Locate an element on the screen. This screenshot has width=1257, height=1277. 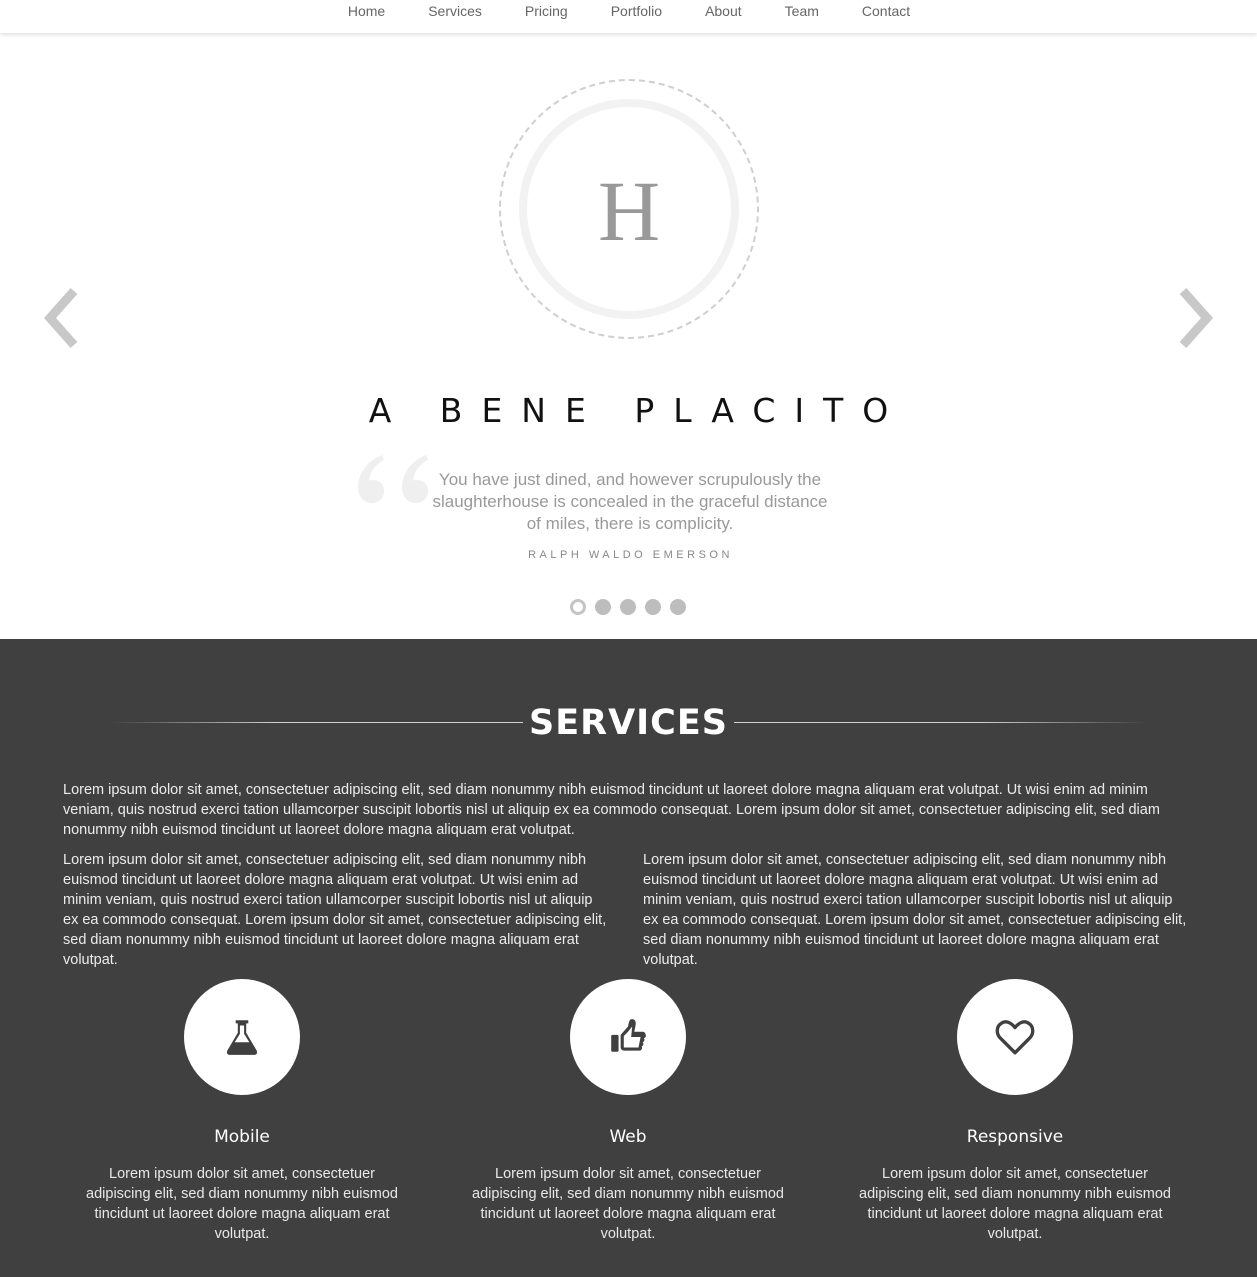
chevron-right-icon is located at coordinates (1196, 318).